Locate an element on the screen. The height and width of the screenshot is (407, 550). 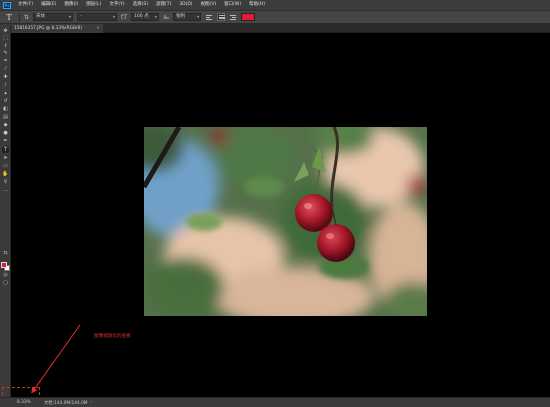
align-left-button is located at coordinates (209, 17).